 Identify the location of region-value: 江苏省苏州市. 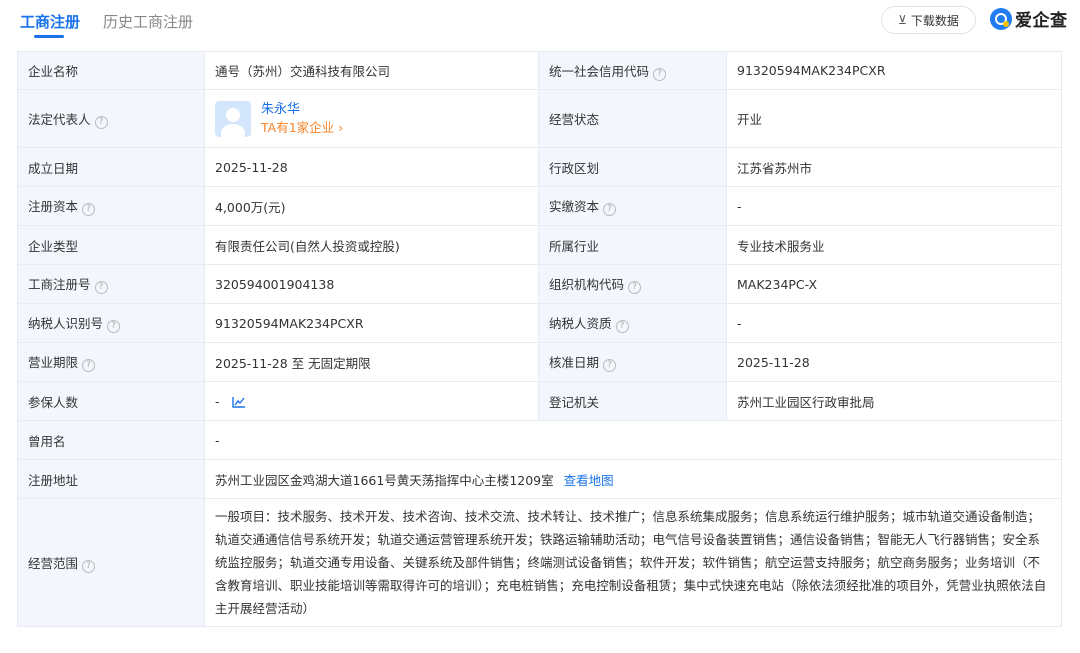
(894, 167).